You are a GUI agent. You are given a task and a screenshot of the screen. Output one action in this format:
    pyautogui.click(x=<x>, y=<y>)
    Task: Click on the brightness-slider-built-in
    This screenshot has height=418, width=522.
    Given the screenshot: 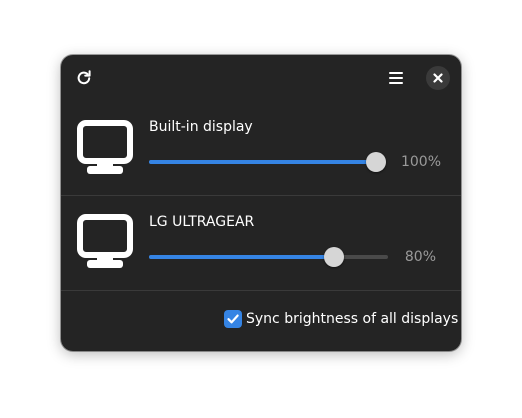 What is the action you would take?
    pyautogui.click(x=267, y=162)
    